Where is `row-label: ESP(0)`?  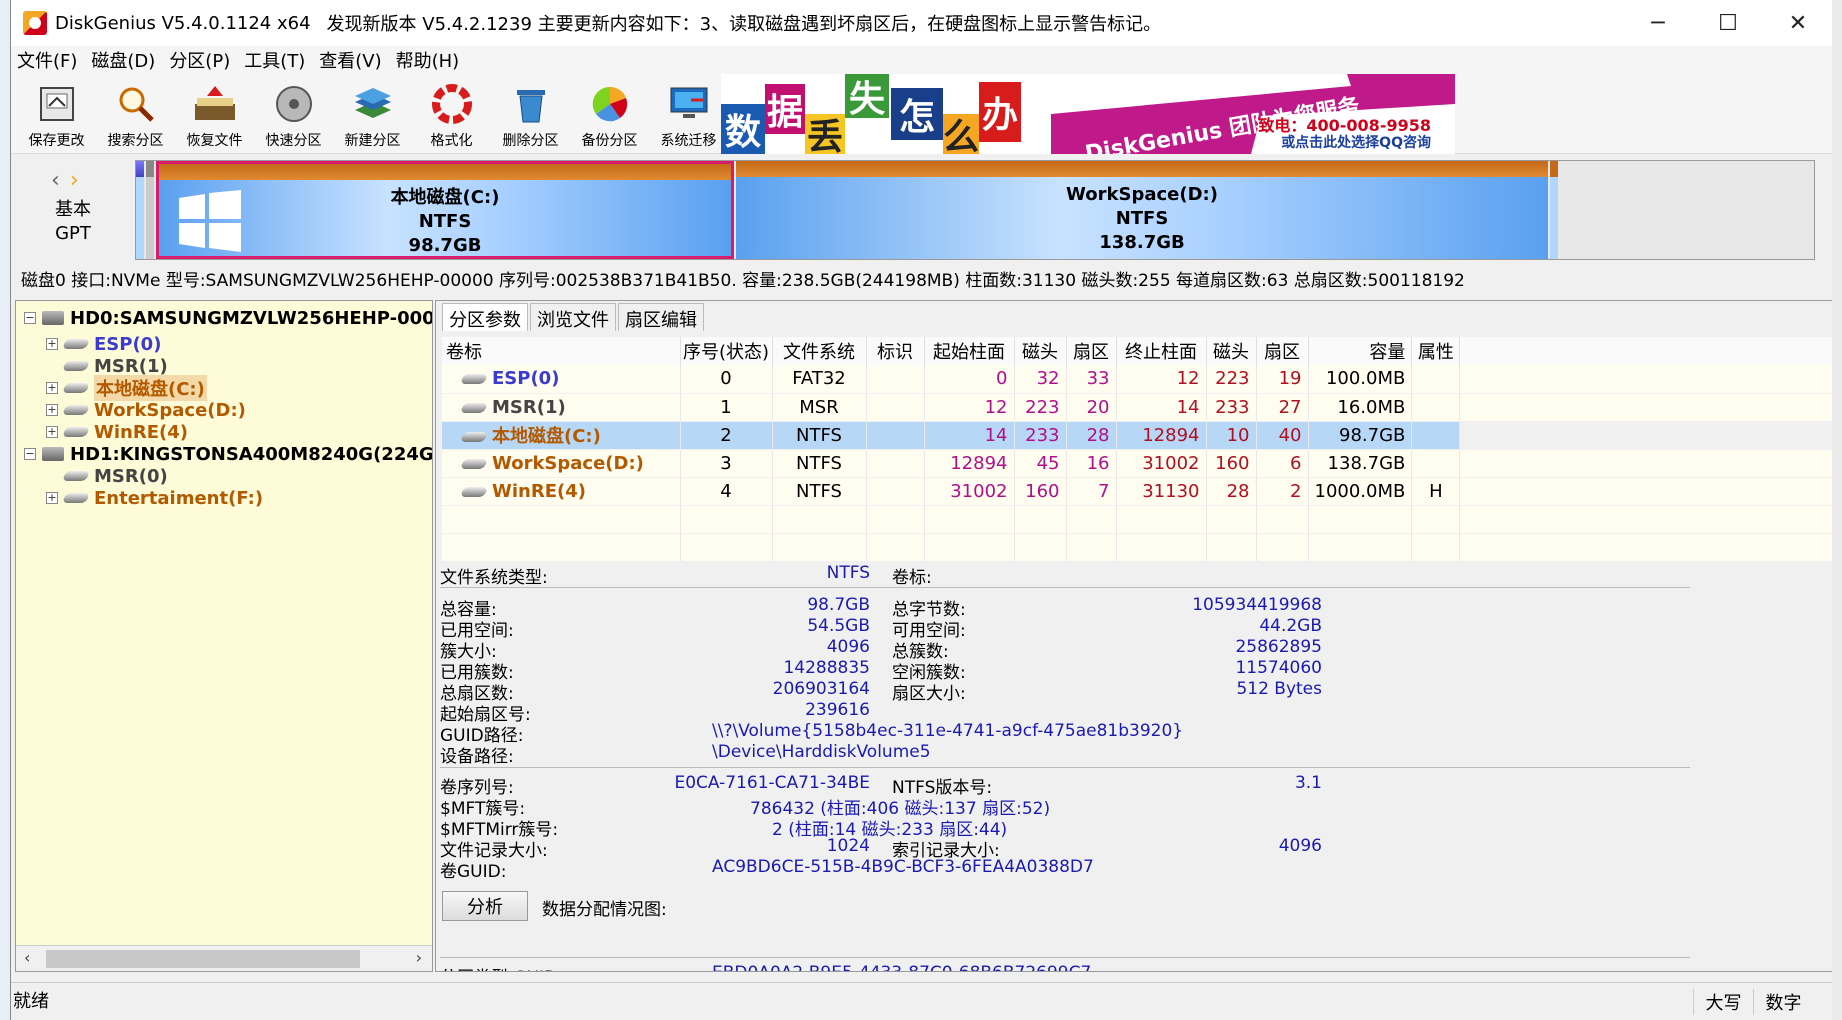 row-label: ESP(0) is located at coordinates (526, 379).